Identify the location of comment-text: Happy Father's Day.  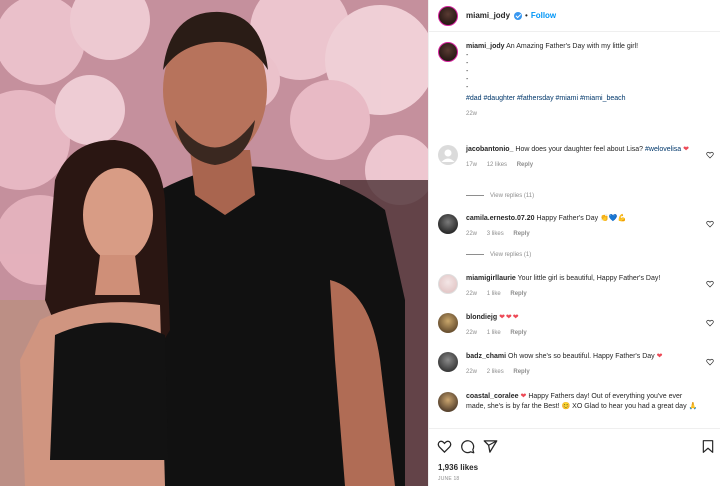
(567, 218).